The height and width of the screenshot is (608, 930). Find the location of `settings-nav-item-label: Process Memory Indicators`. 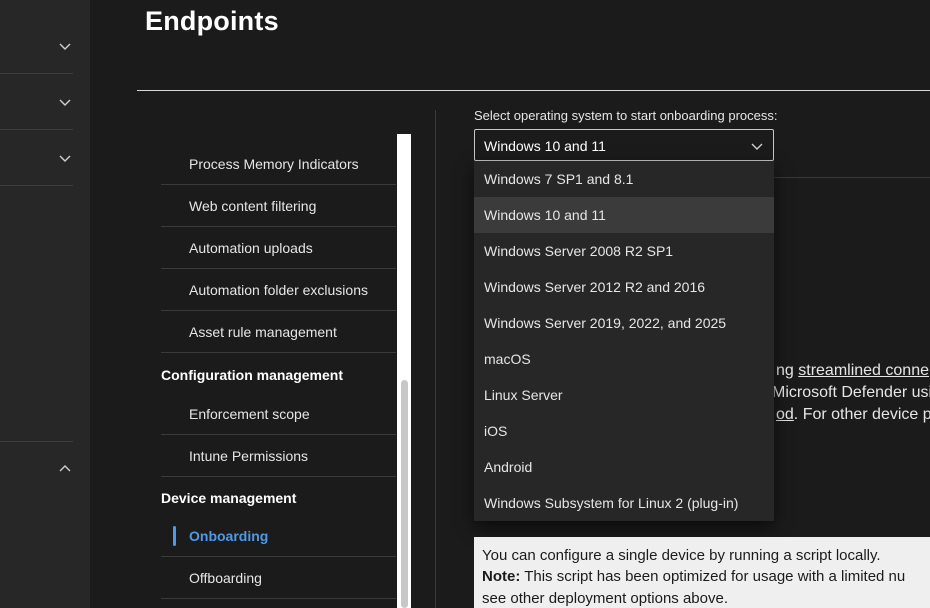

settings-nav-item-label: Process Memory Indicators is located at coordinates (274, 163).